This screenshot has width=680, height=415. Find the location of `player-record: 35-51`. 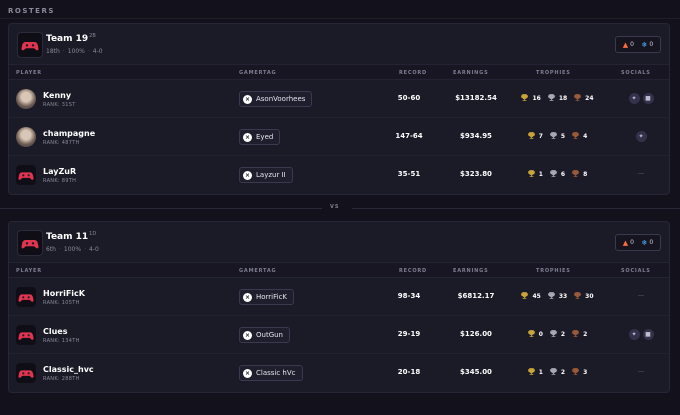

player-record: 35-51 is located at coordinates (409, 174).